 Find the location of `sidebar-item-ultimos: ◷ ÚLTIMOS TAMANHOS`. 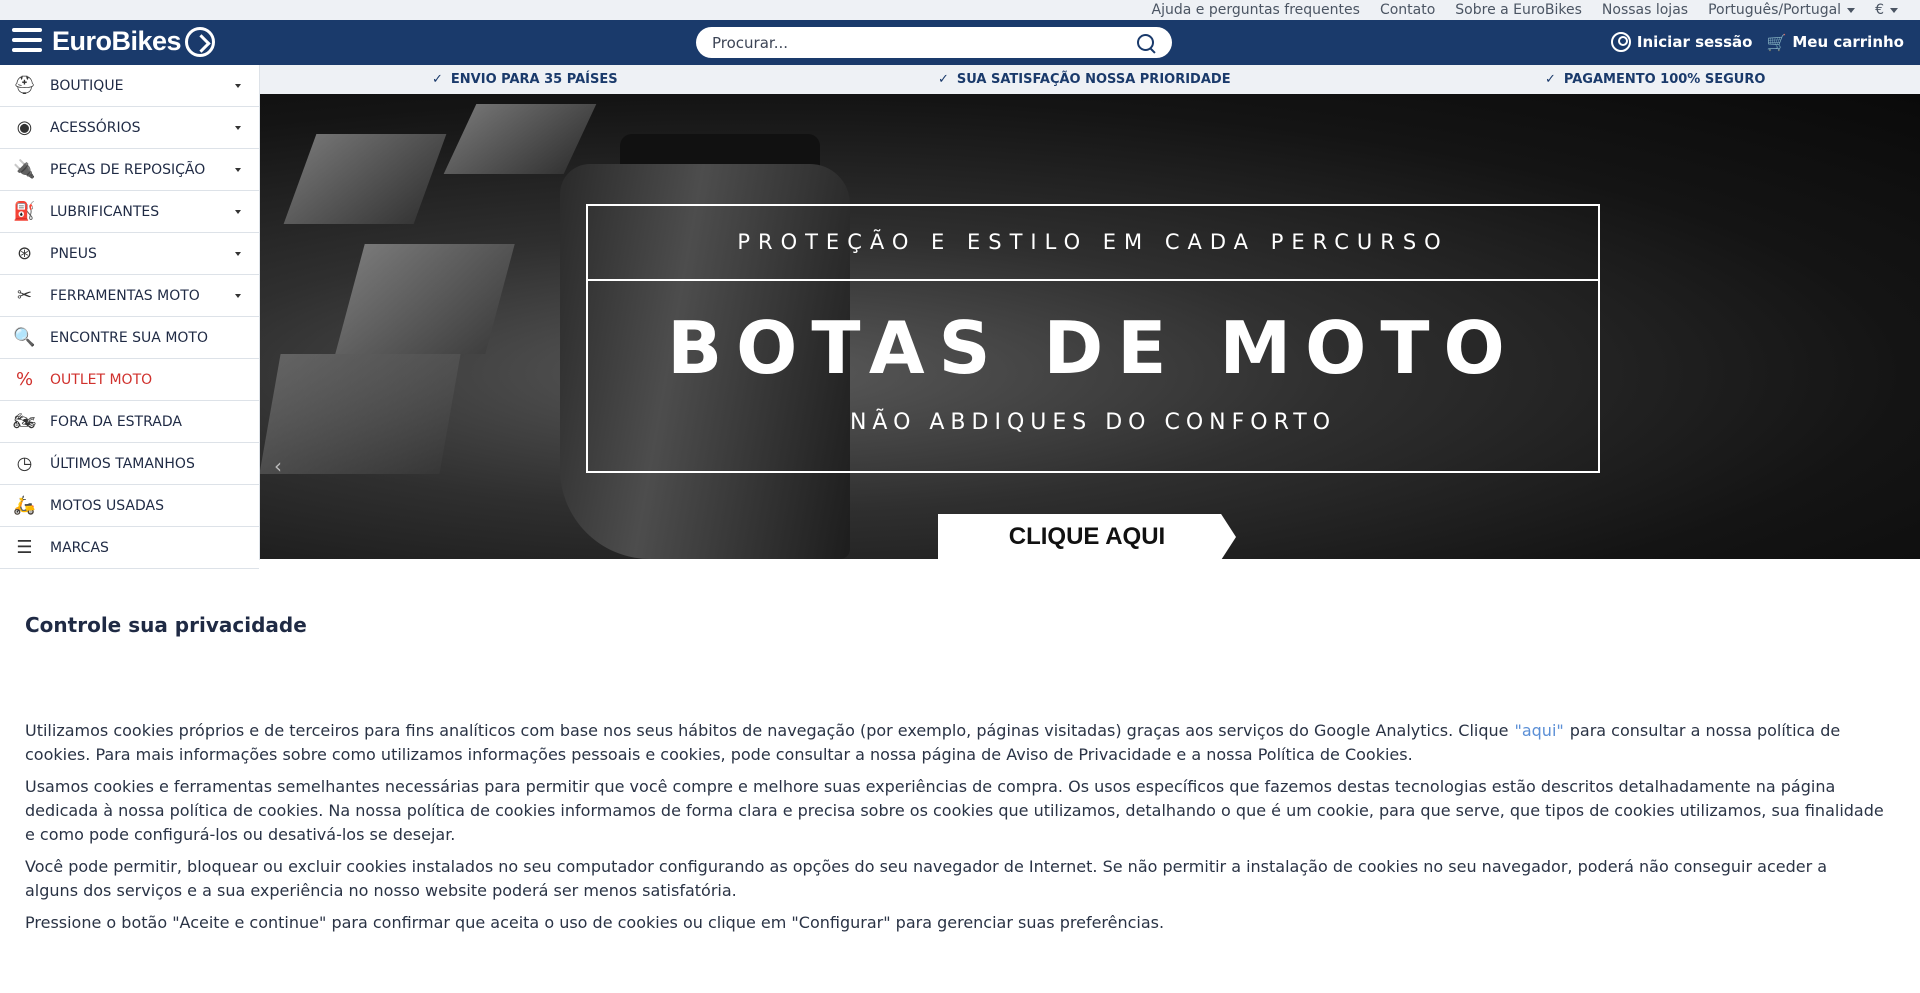

sidebar-item-ultimos: ◷ ÚLTIMOS TAMANHOS is located at coordinates (129, 464).